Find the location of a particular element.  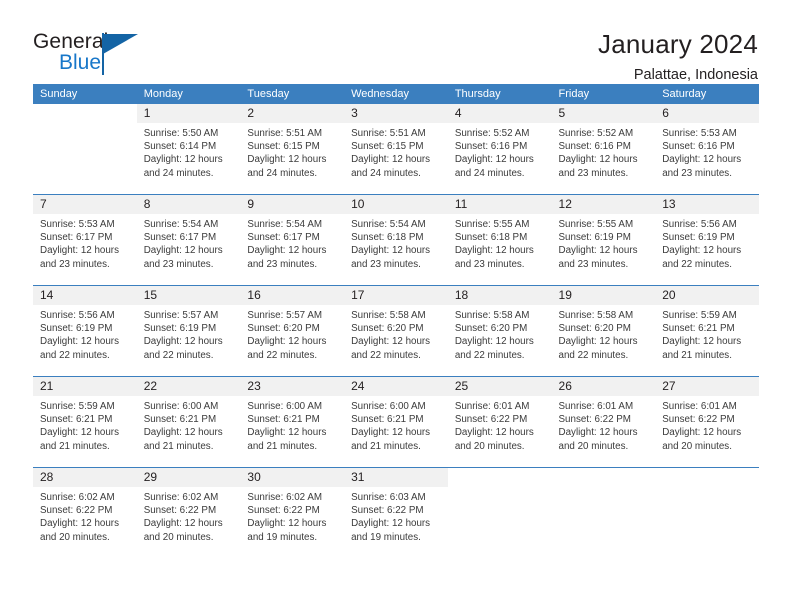

page-title: January 2024 is located at coordinates (678, 44).